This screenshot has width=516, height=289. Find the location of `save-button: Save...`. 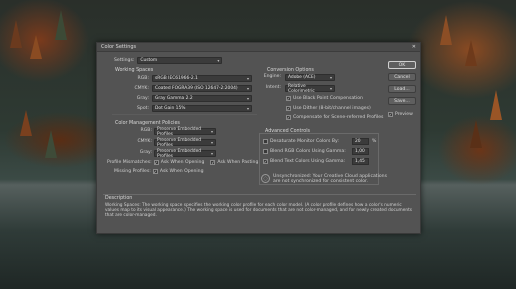

save-button: Save... is located at coordinates (402, 101).